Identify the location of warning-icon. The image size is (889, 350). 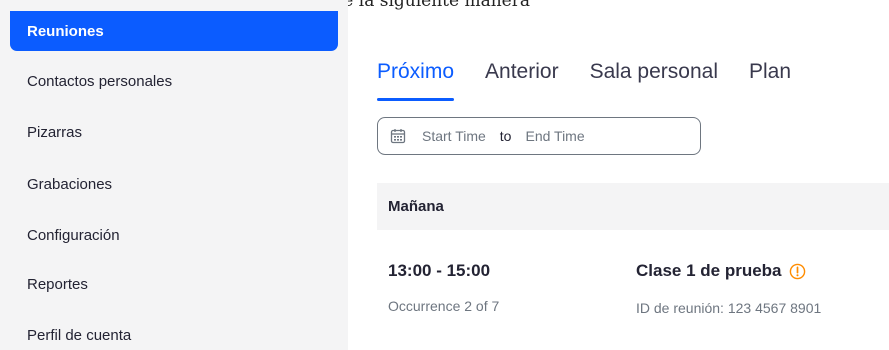
(797, 271).